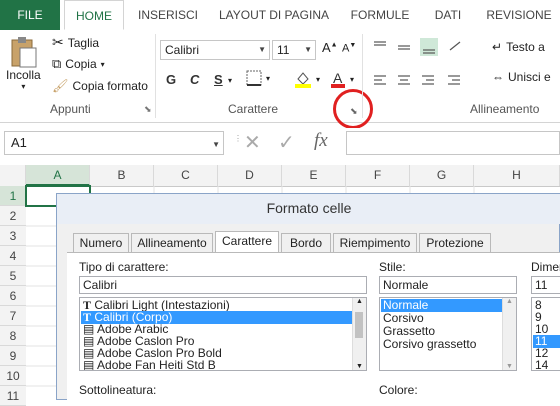  I want to click on copy-label: Copia, so click(81, 64).